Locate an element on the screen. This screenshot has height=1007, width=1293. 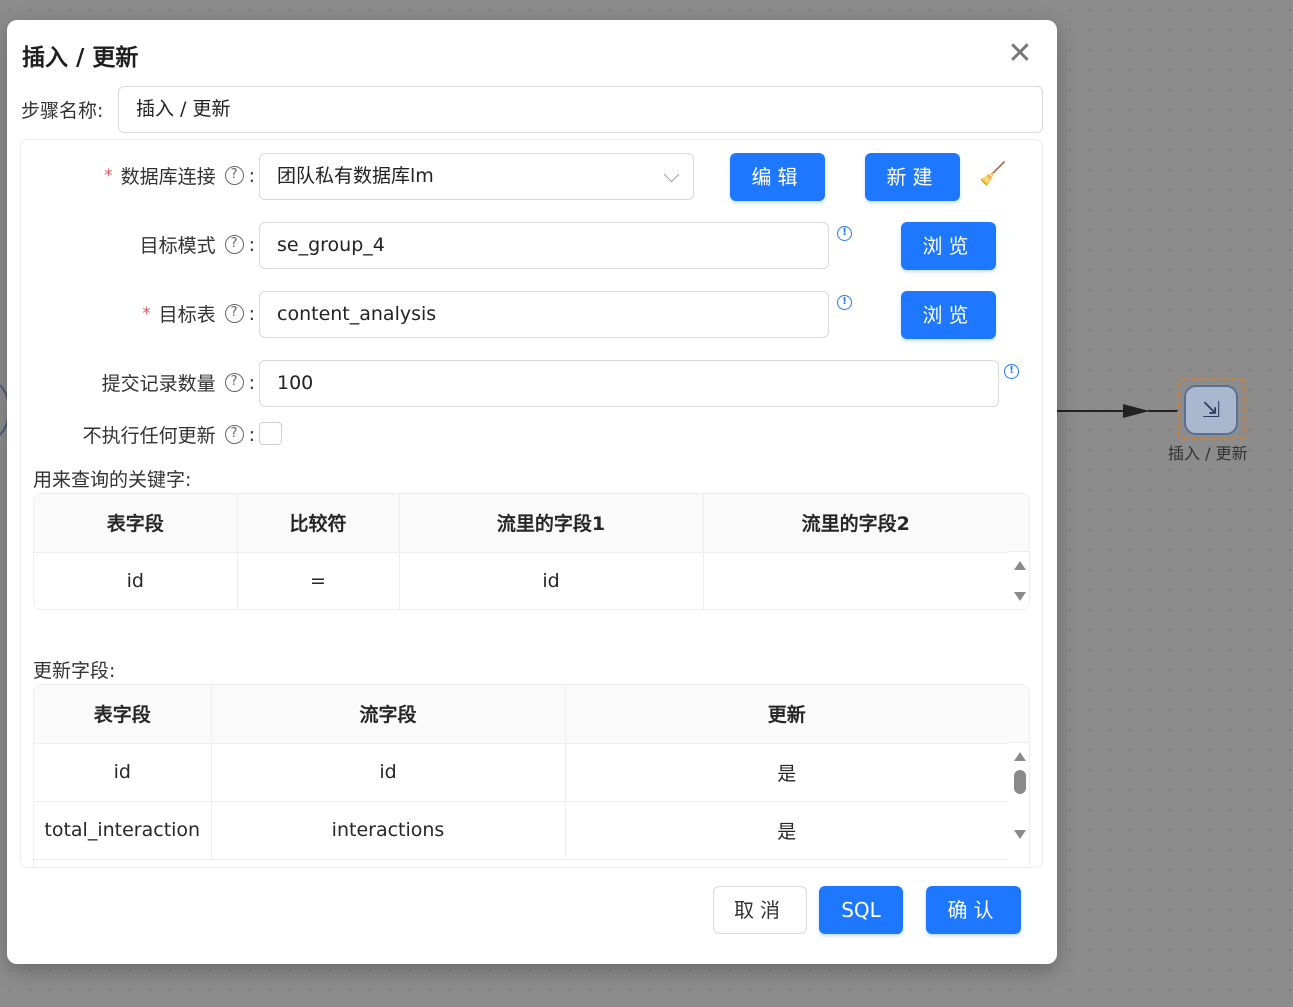
canvas-edge-arrowhead is located at coordinates (1136, 411).